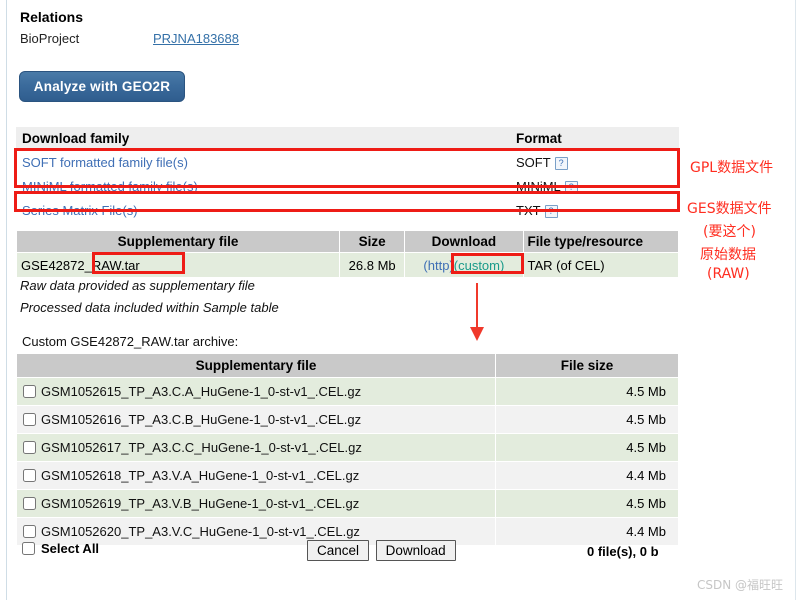  I want to click on annotation-raw-label: (RAW), so click(728, 274).